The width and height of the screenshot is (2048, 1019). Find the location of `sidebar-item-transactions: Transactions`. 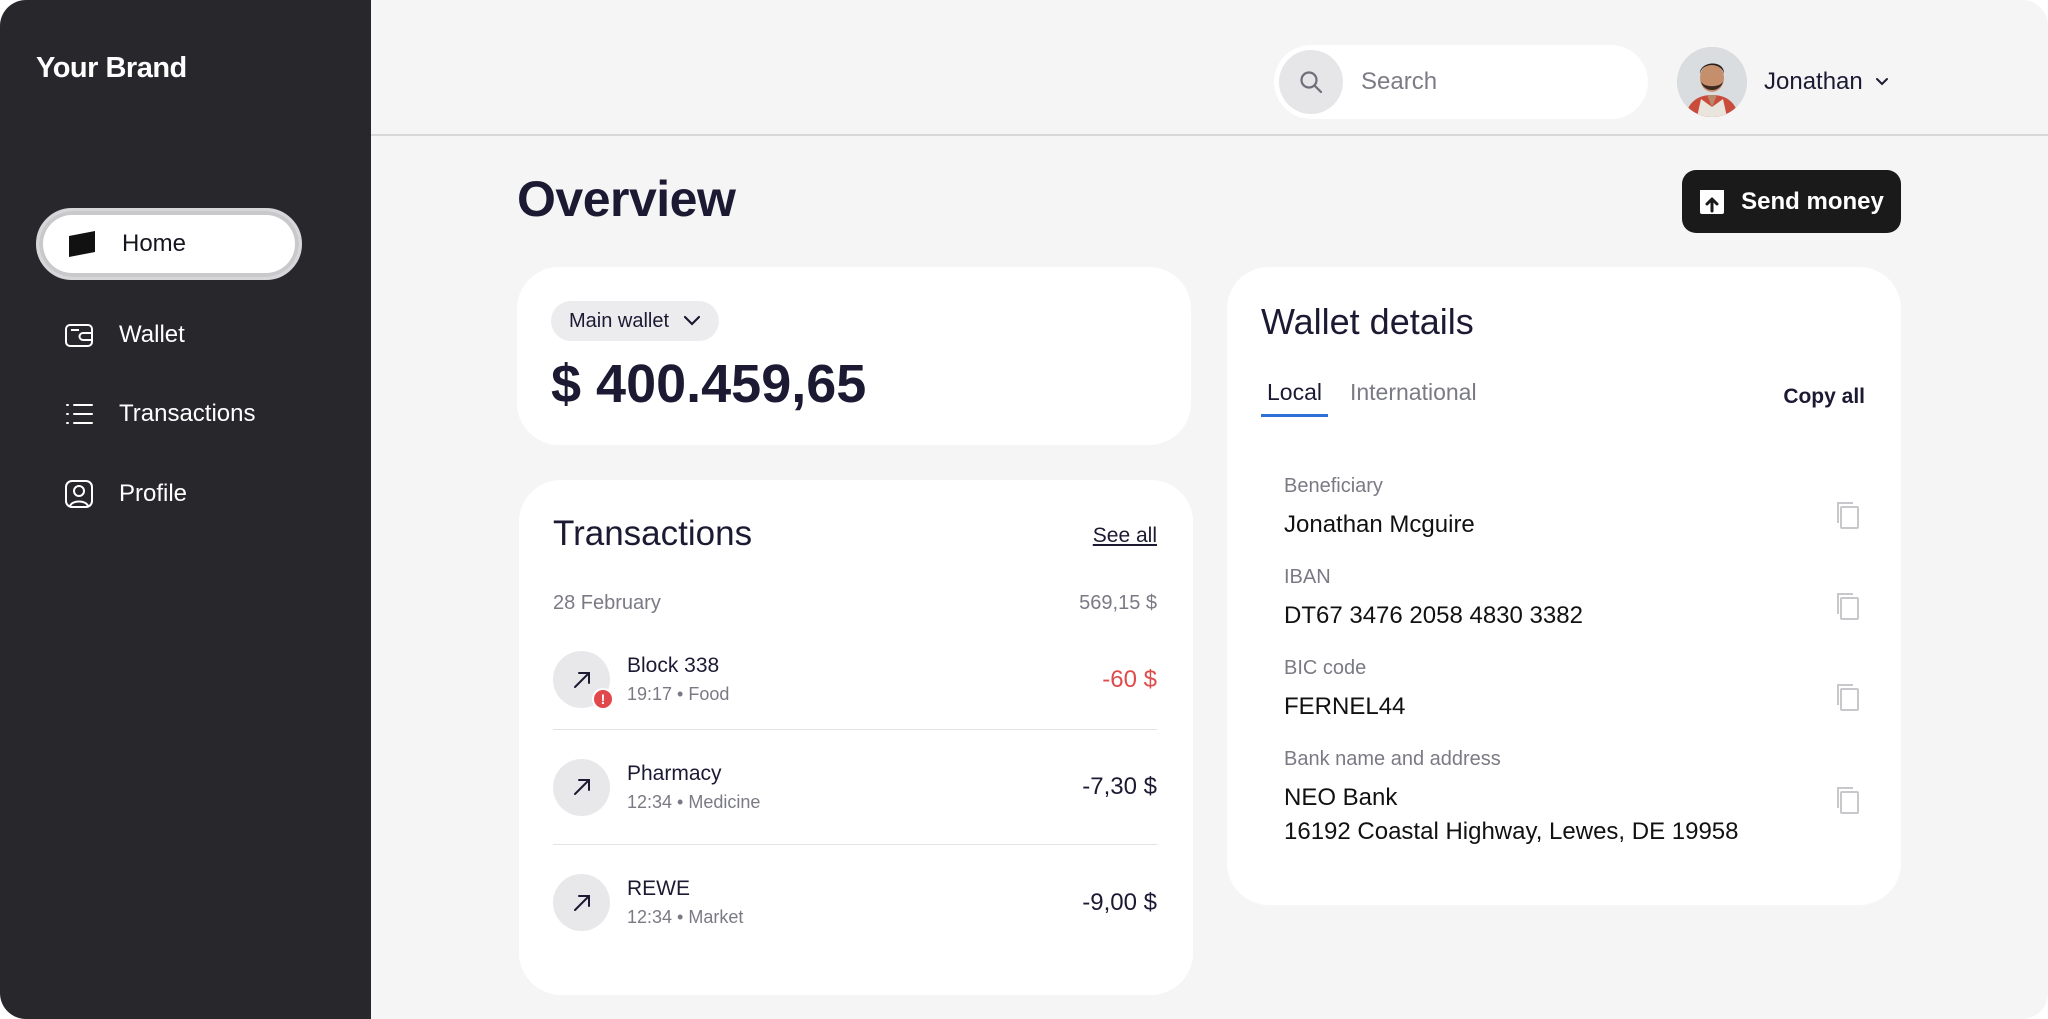

sidebar-item-transactions: Transactions is located at coordinates (169, 414).